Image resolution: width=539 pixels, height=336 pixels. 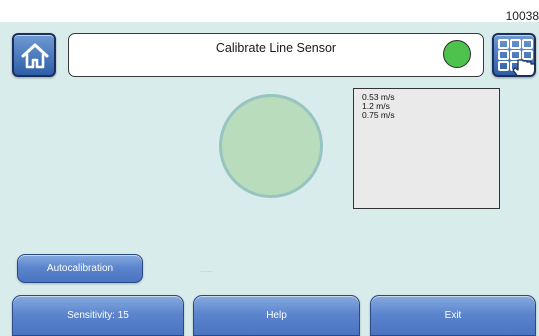 What do you see at coordinates (34, 55) in the screenshot?
I see `home-button` at bounding box center [34, 55].